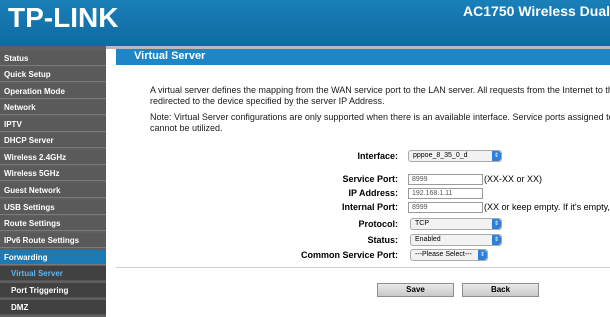 The width and height of the screenshot is (610, 317). I want to click on save-button: Save, so click(415, 290).